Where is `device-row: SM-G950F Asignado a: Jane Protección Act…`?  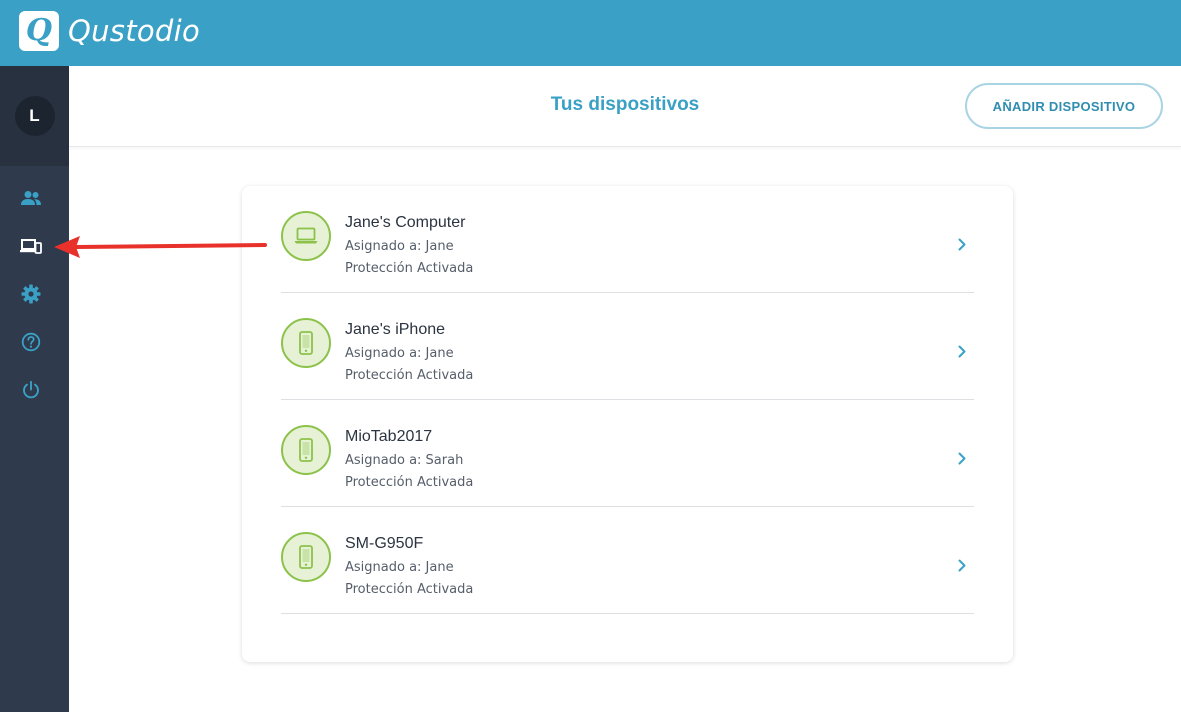
device-row: SM-G950F Asignado a: Jane Protección Act… is located at coordinates (627, 560).